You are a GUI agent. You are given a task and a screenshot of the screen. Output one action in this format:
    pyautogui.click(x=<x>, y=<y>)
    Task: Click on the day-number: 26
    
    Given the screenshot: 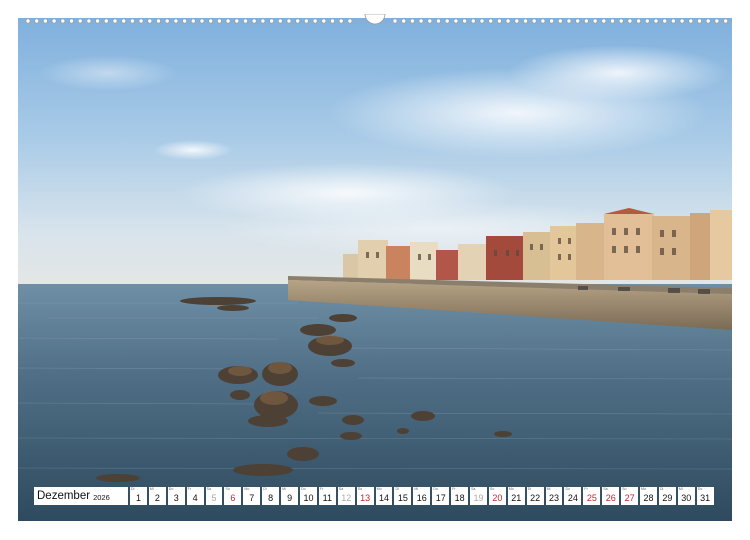 What is the action you would take?
    pyautogui.click(x=610, y=498)
    